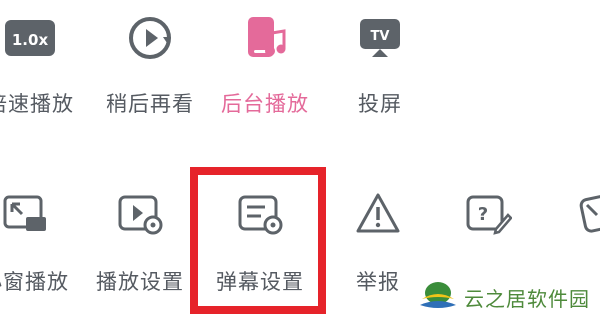  I want to click on watch-later-option: 稍后再看, so click(150, 66).